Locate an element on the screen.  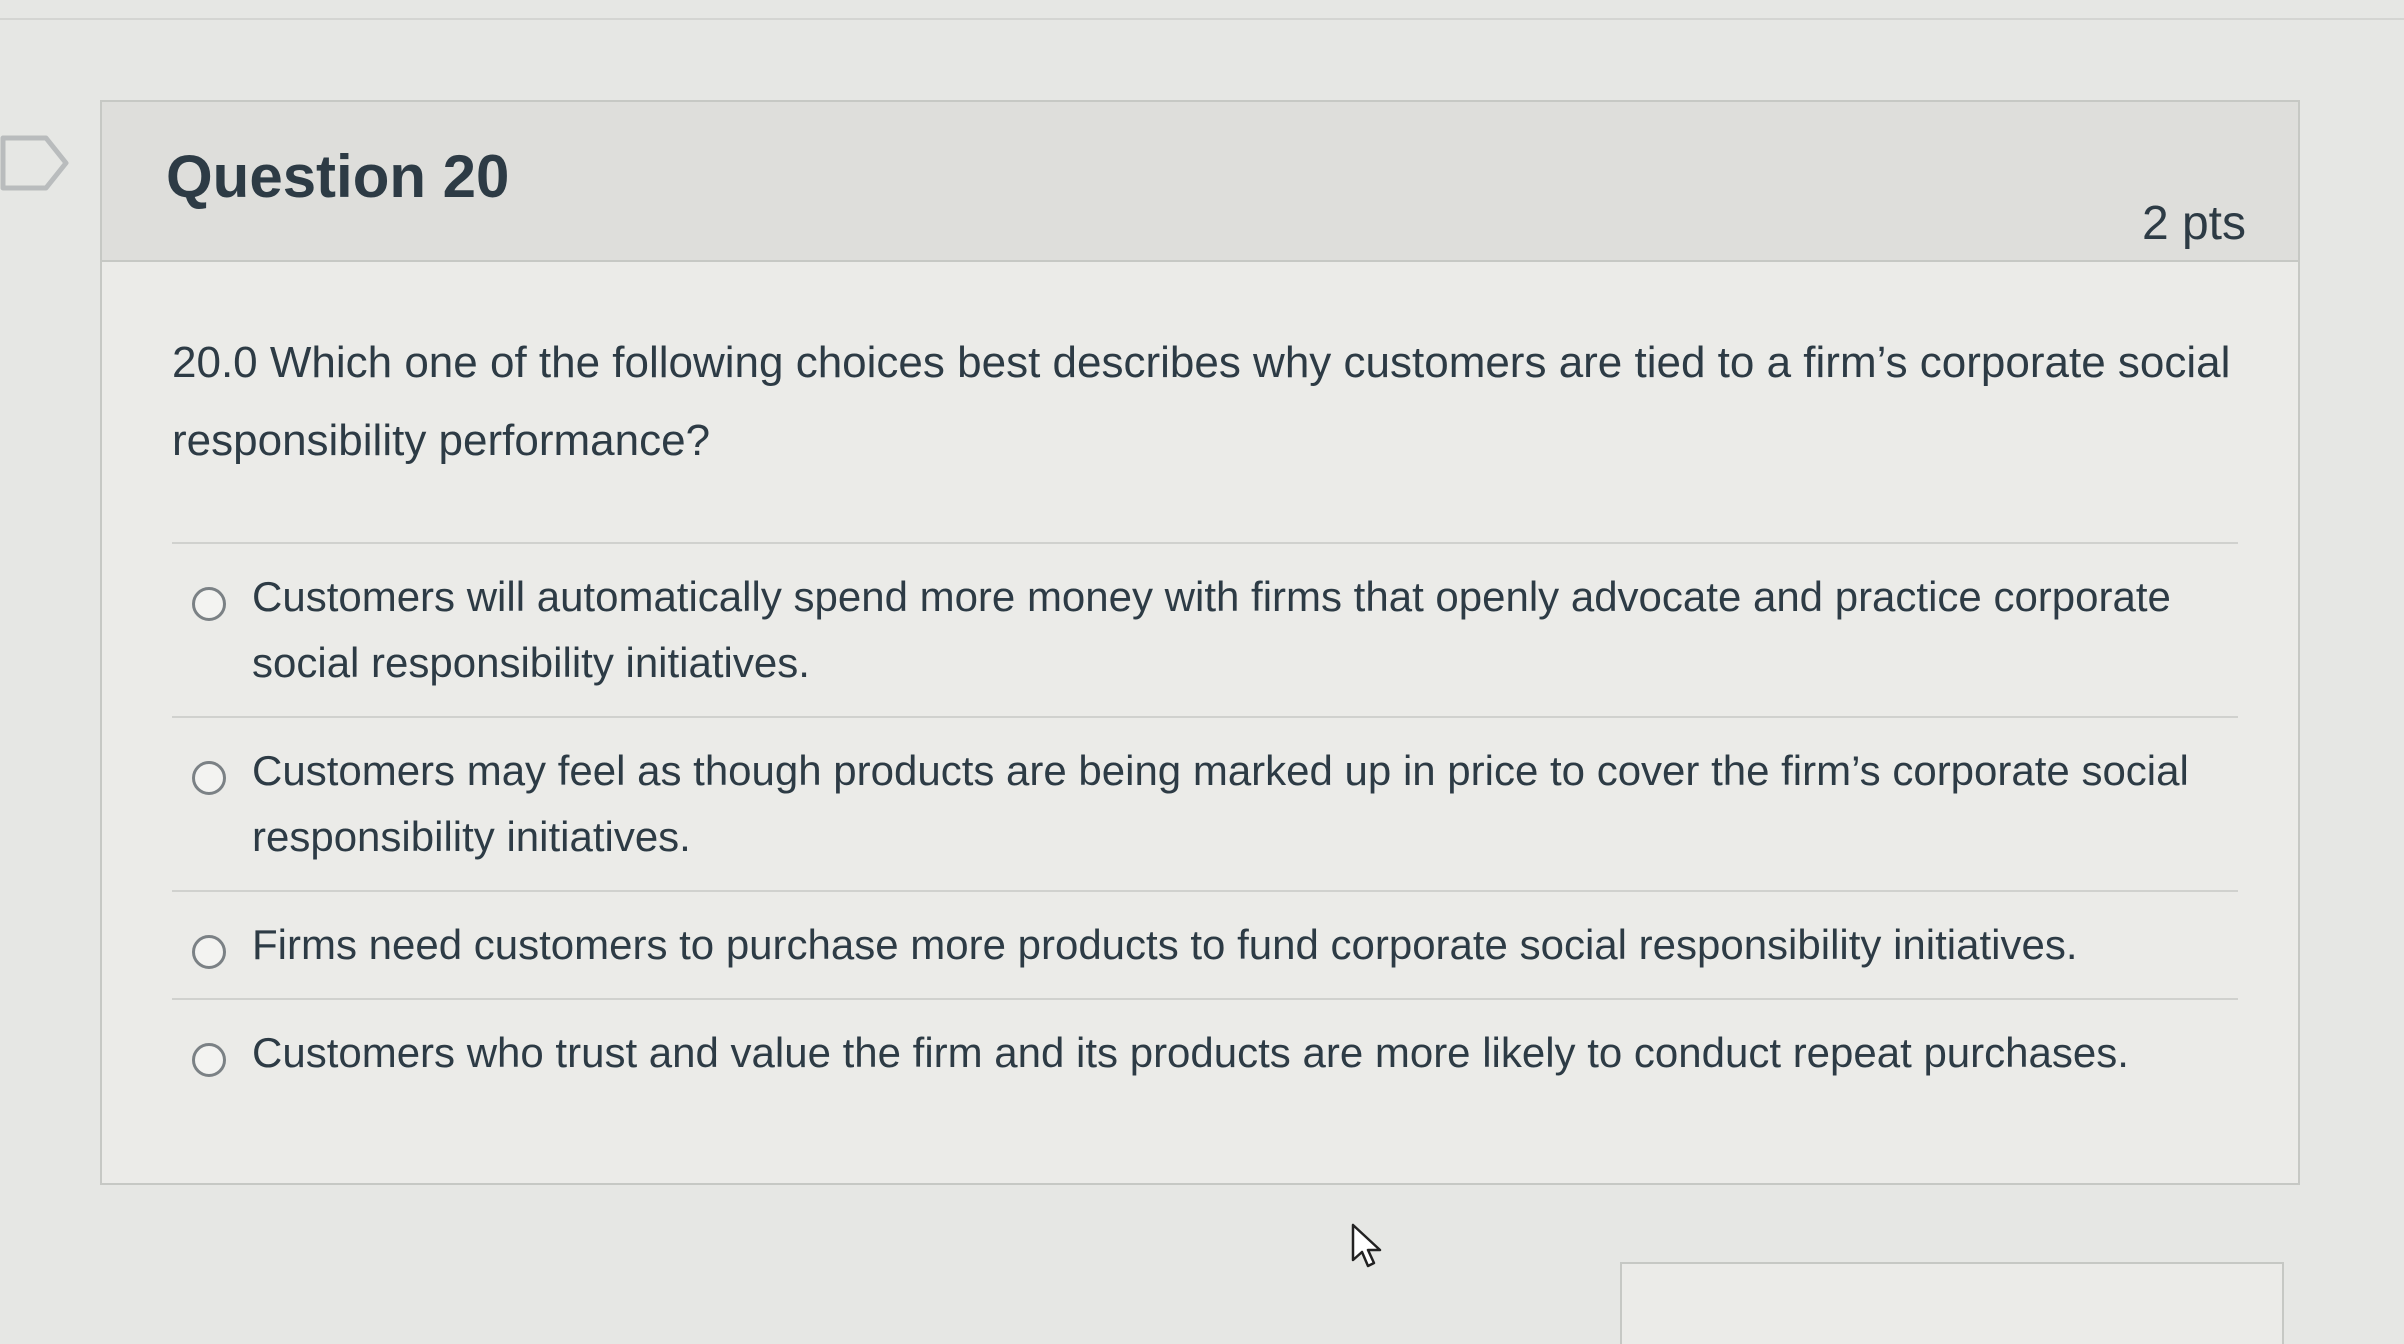
question-header: Question 20 2 pts is located at coordinates (1200, 182).